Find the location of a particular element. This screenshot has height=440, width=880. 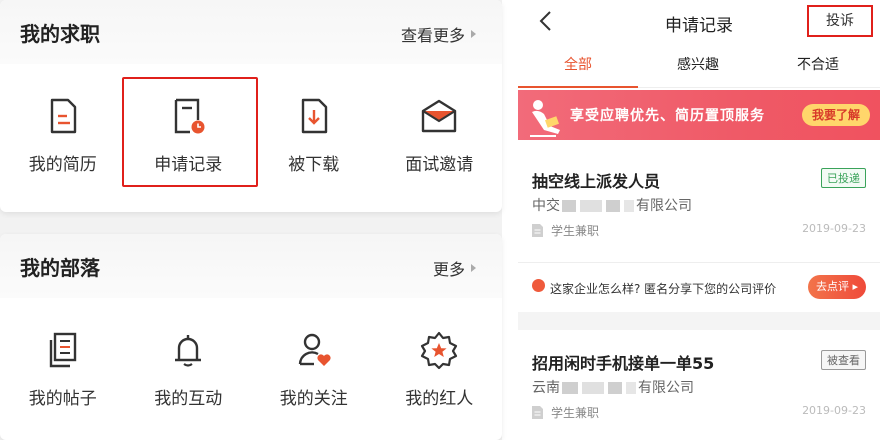

more-link: 更多 is located at coordinates (454, 268).